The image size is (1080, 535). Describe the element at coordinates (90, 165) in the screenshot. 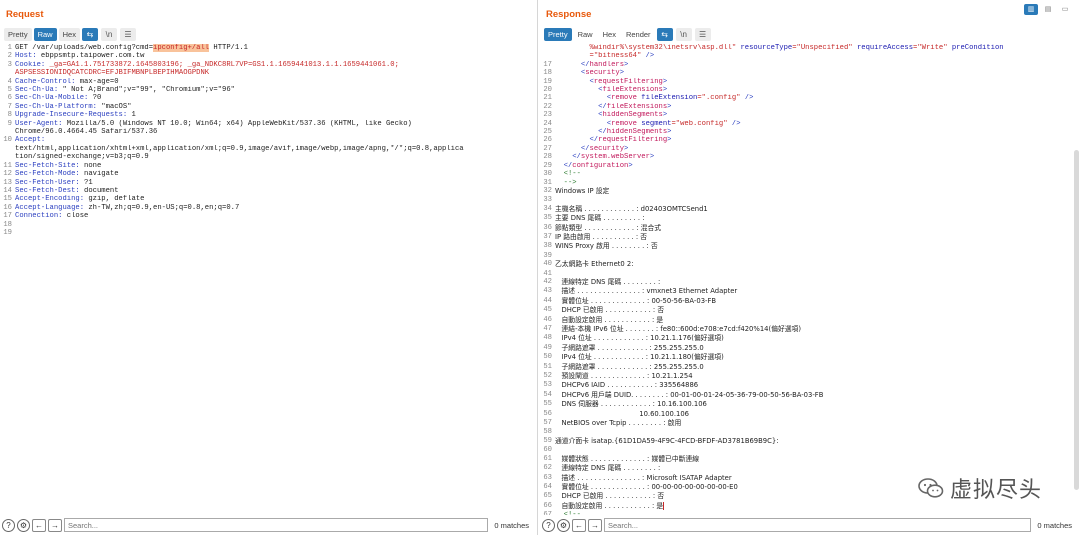

I see `code-token: none` at that location.